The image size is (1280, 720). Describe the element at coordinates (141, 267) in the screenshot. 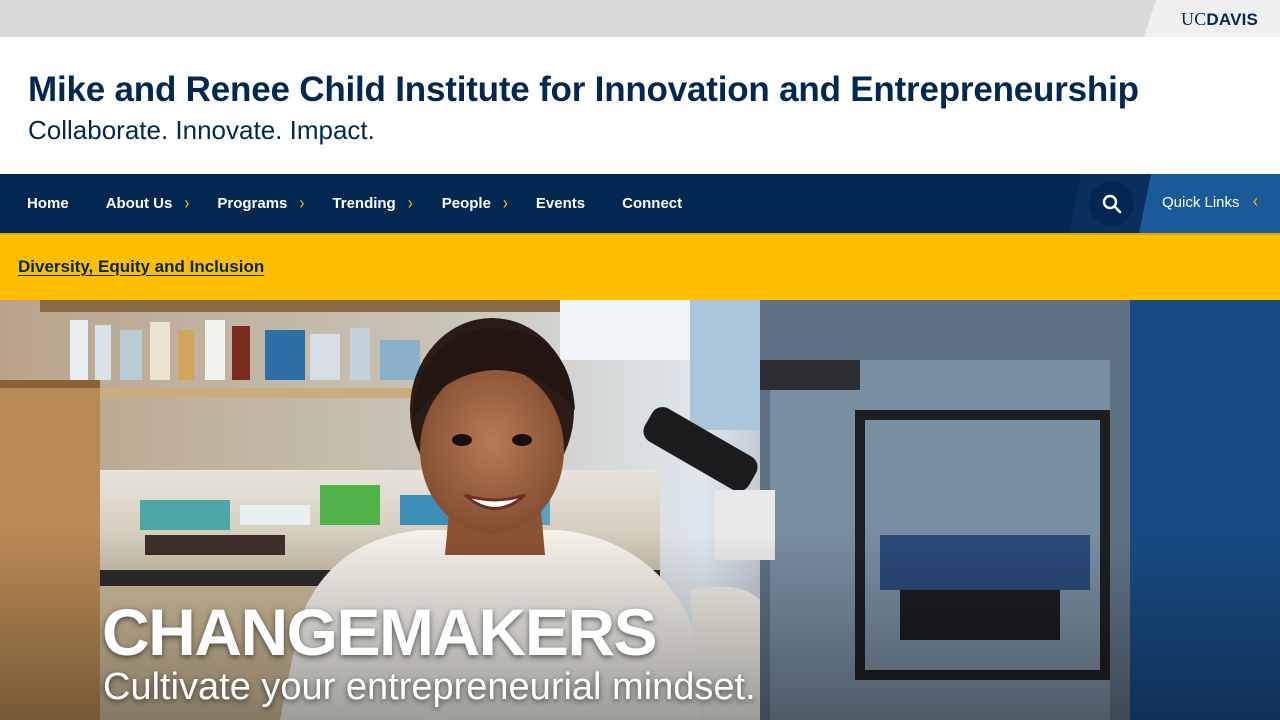

I see `dei-link: Diversity, Equity and Inclusion` at that location.